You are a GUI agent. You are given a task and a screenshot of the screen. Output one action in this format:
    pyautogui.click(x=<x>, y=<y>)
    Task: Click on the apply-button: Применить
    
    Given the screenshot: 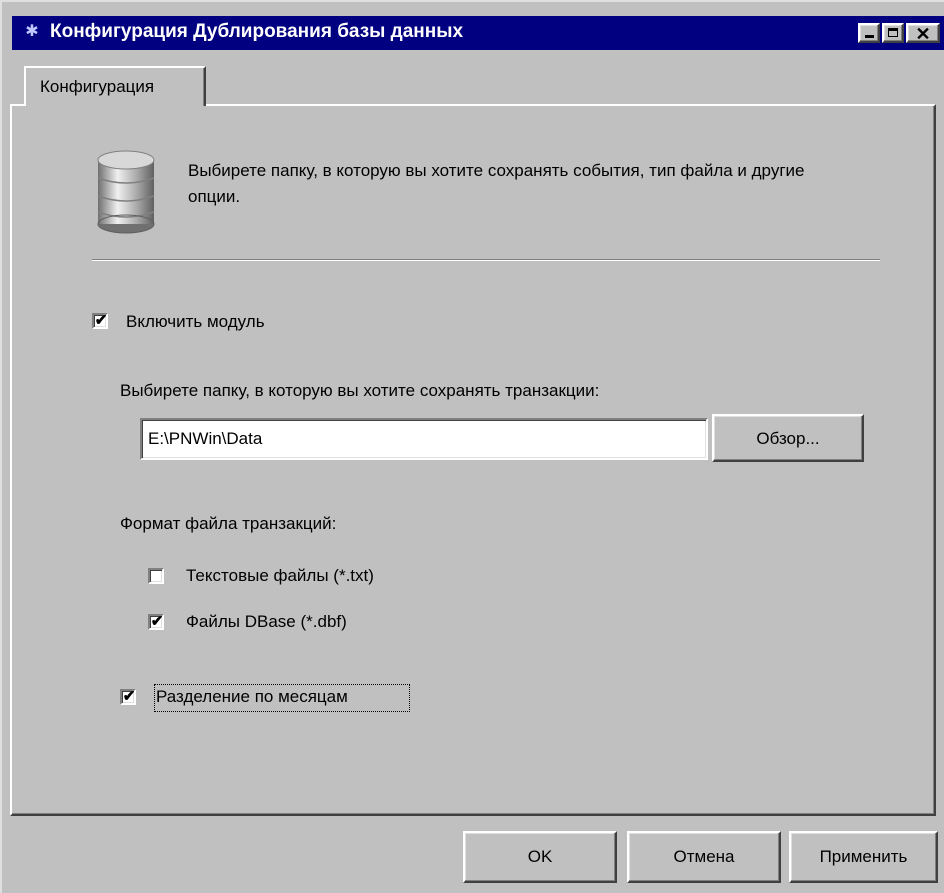 What is the action you would take?
    pyautogui.click(x=863, y=857)
    